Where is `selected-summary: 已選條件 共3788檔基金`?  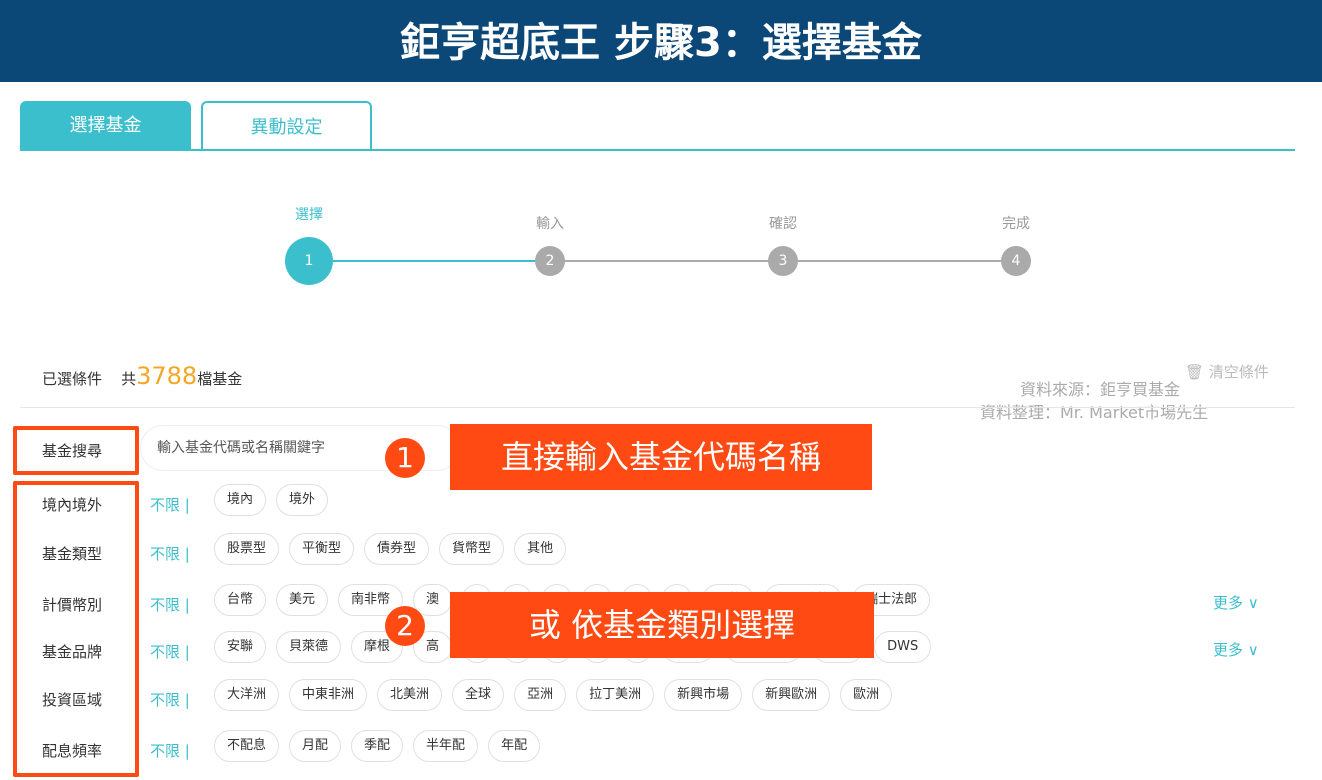 selected-summary: 已選條件 共3788檔基金 is located at coordinates (142, 376).